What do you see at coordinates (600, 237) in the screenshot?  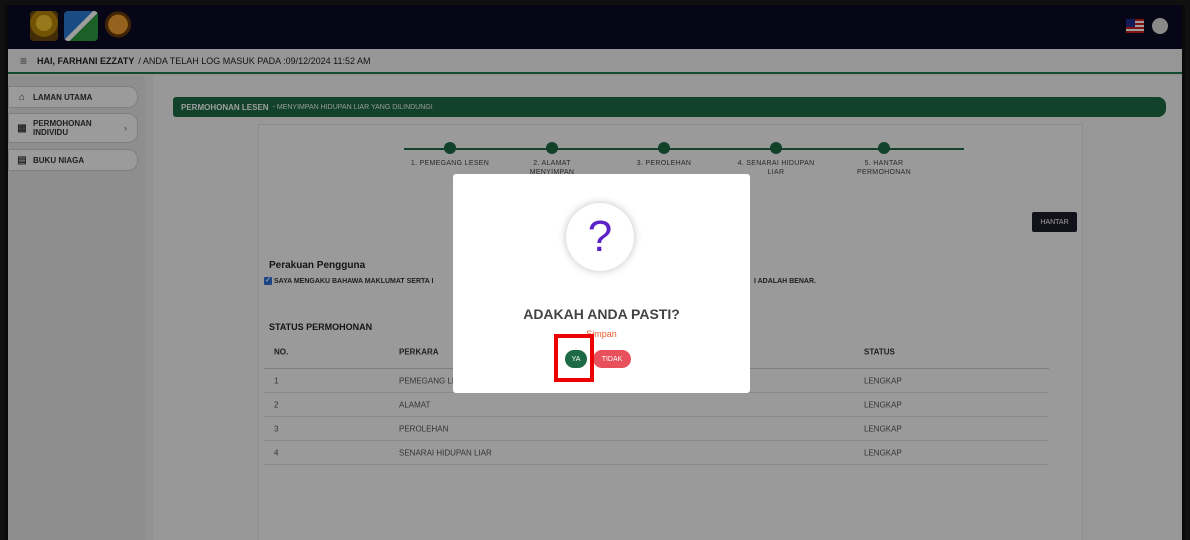 I see `question-icon: ?` at bounding box center [600, 237].